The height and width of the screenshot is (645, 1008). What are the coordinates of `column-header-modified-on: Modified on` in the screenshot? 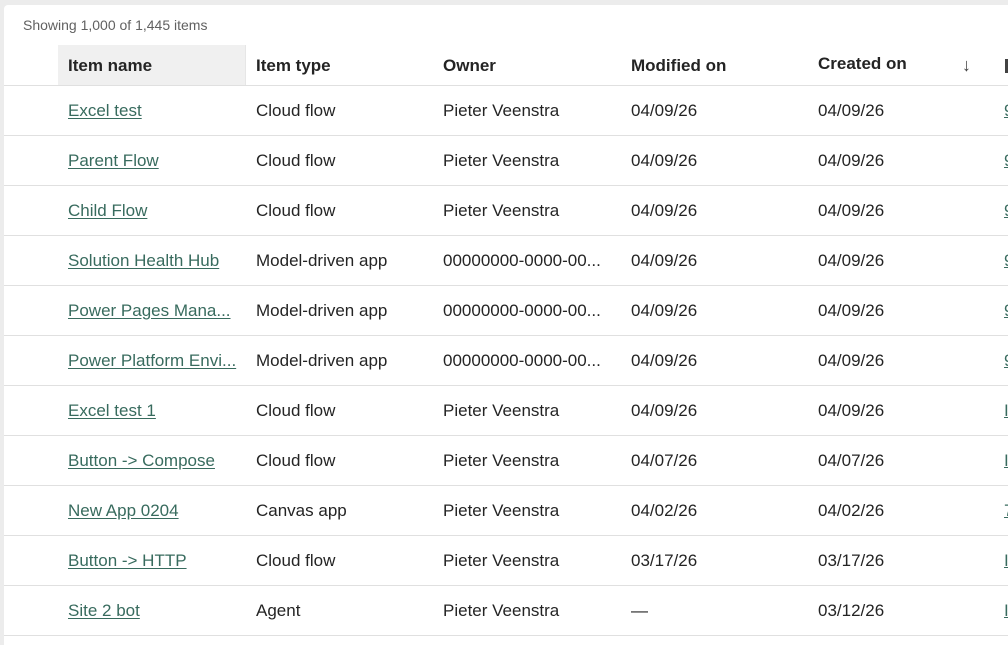 It's located at (678, 65).